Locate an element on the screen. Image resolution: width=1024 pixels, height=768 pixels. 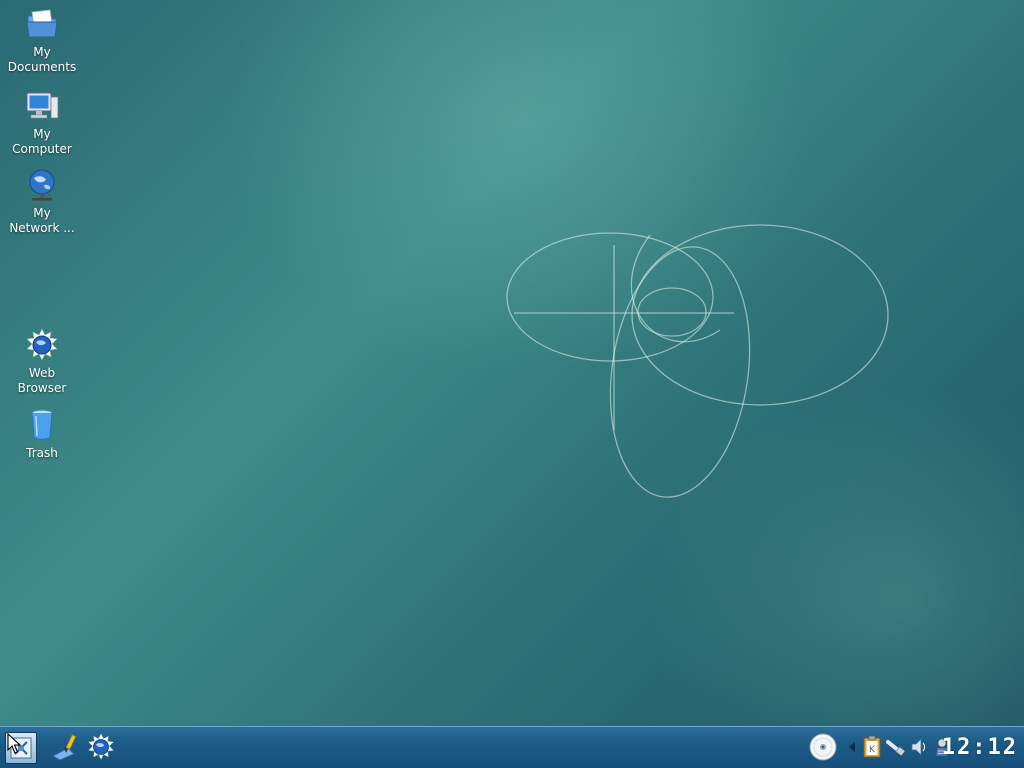
desktop-icon-trash: Trash is located at coordinates (42, 434).